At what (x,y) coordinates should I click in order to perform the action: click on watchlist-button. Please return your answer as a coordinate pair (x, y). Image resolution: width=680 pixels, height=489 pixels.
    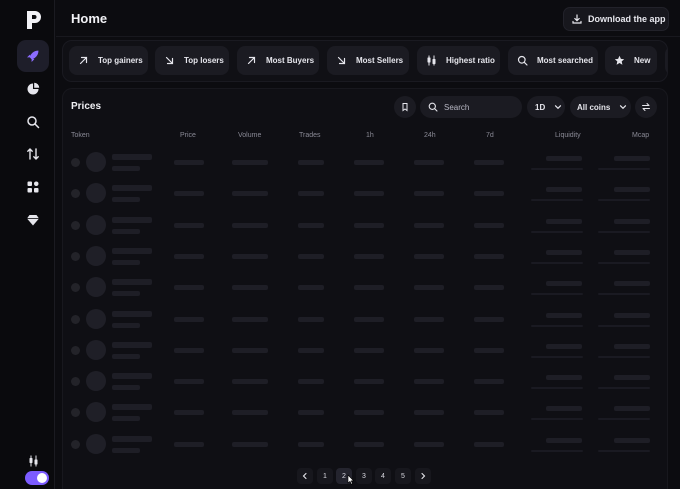
    Looking at the image, I should click on (405, 107).